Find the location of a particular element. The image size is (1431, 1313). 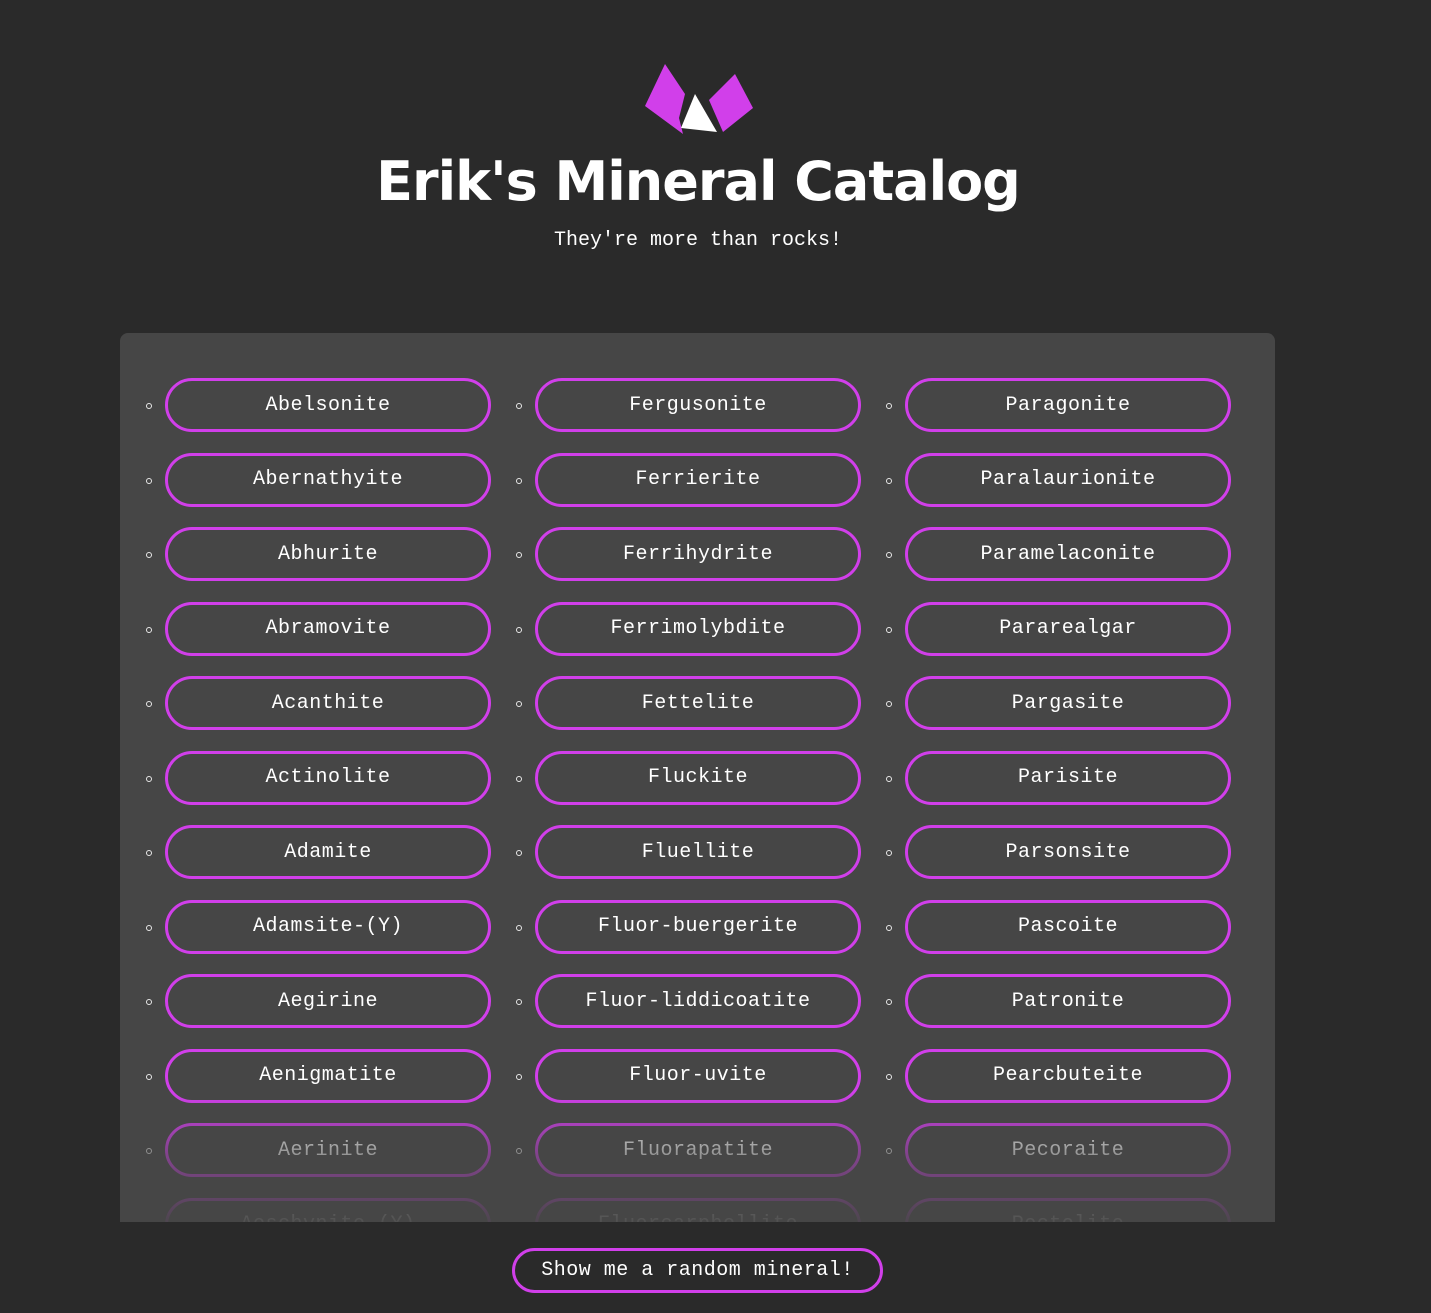

list-item: Acanthite is located at coordinates (330, 713).